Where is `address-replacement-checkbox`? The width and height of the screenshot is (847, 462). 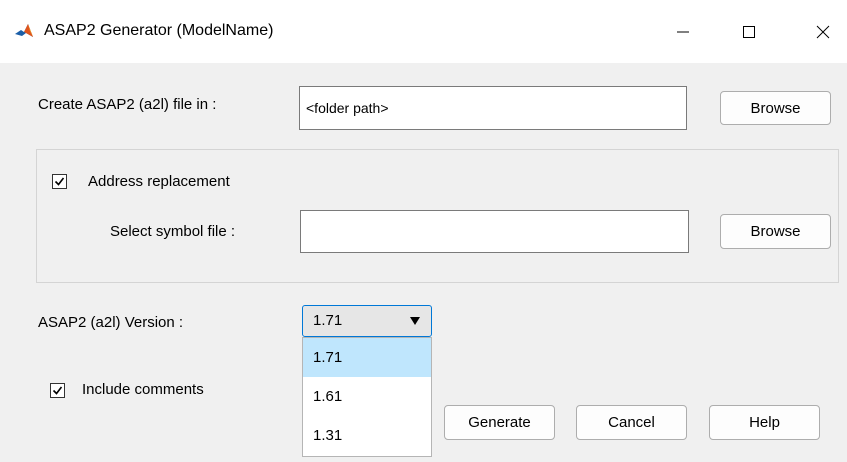
address-replacement-checkbox is located at coordinates (59, 181).